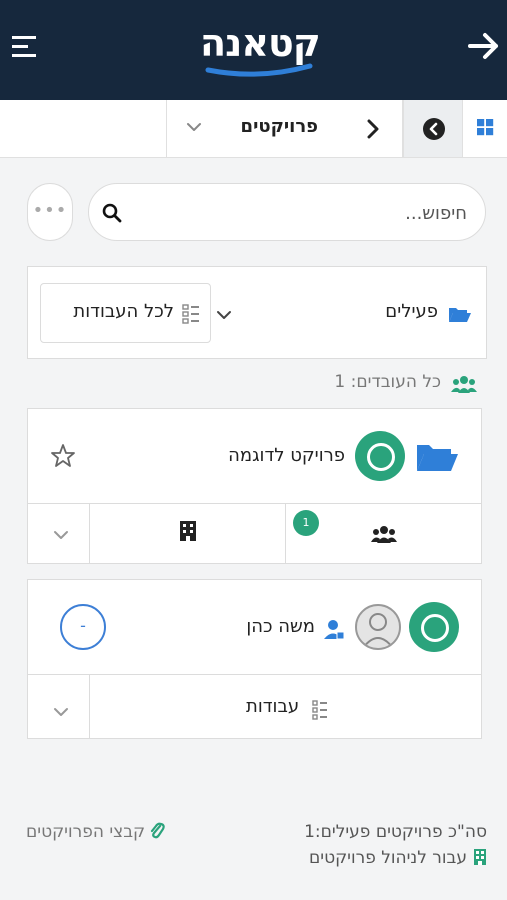  I want to click on search-icon, so click(112, 213).